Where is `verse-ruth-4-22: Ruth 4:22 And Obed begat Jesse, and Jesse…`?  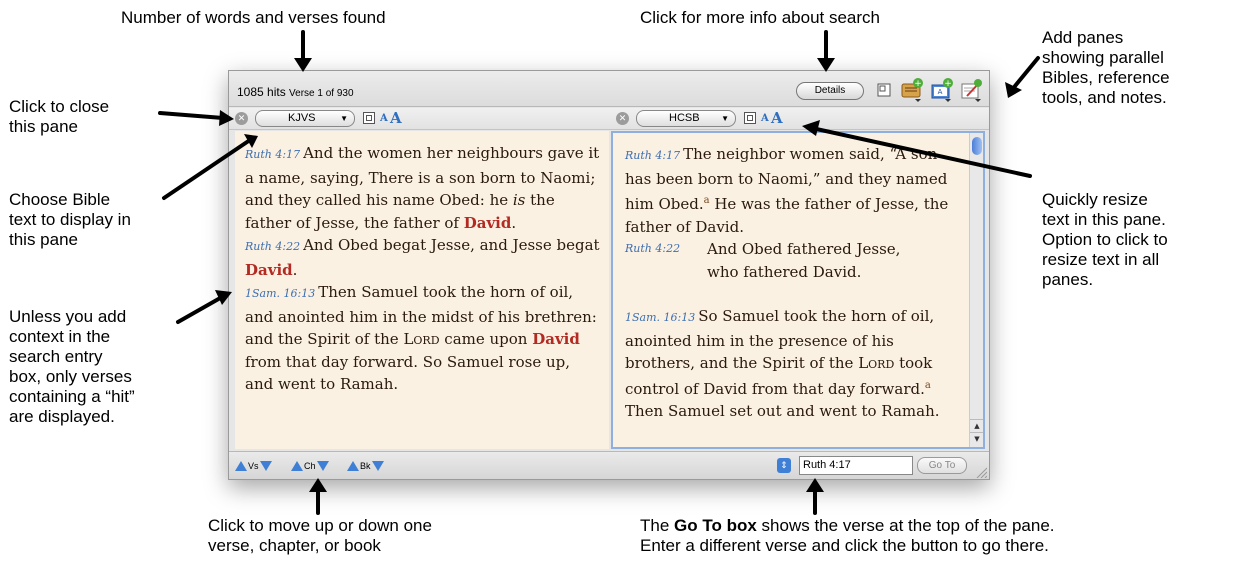
verse-ruth-4-22: Ruth 4:22 And Obed begat Jesse, and Jesse… is located at coordinates (423, 257).